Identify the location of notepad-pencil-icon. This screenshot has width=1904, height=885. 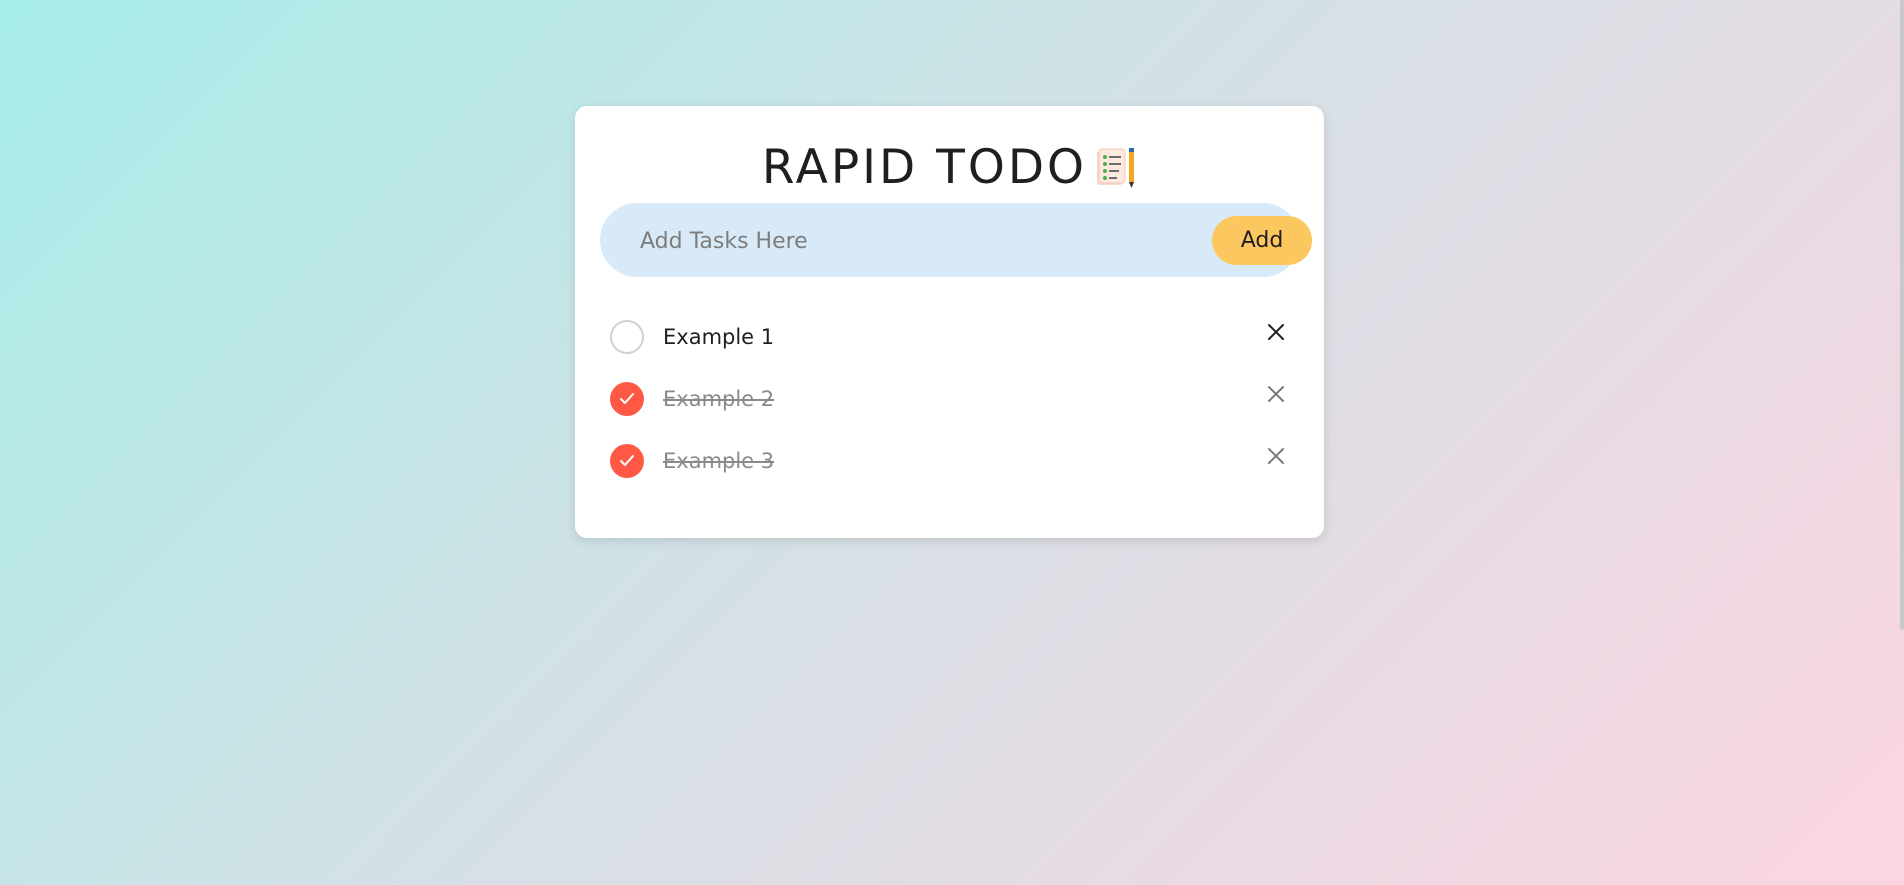
(1116, 168).